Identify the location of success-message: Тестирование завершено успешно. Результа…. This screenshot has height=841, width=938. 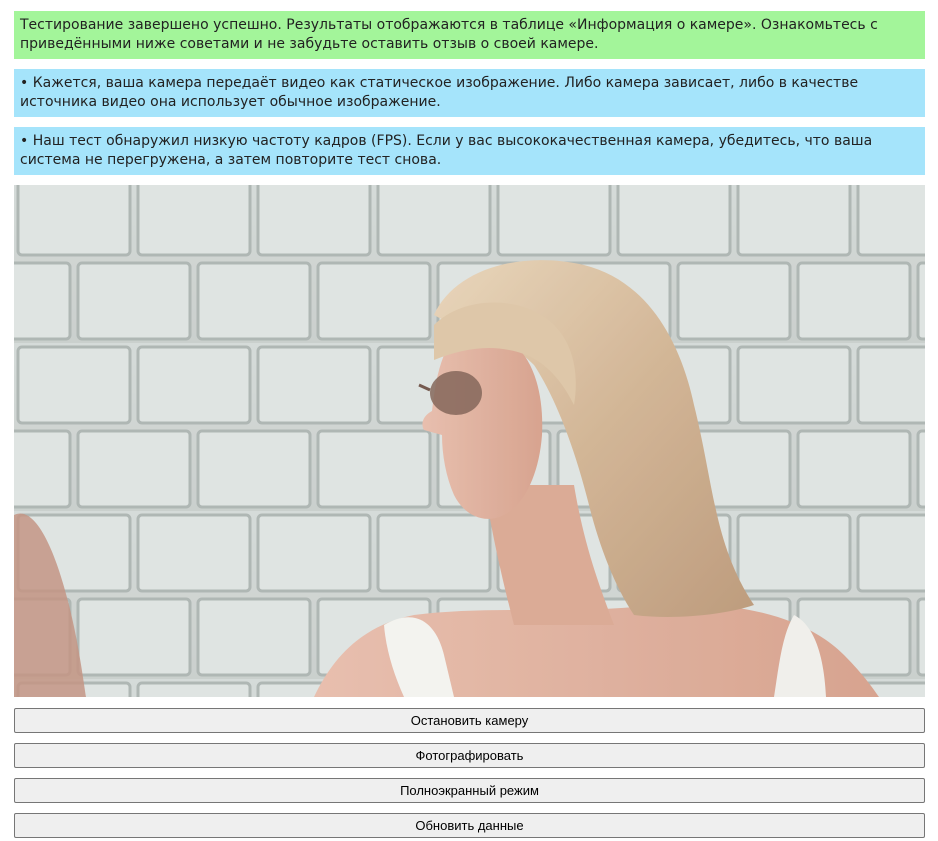
(469, 35).